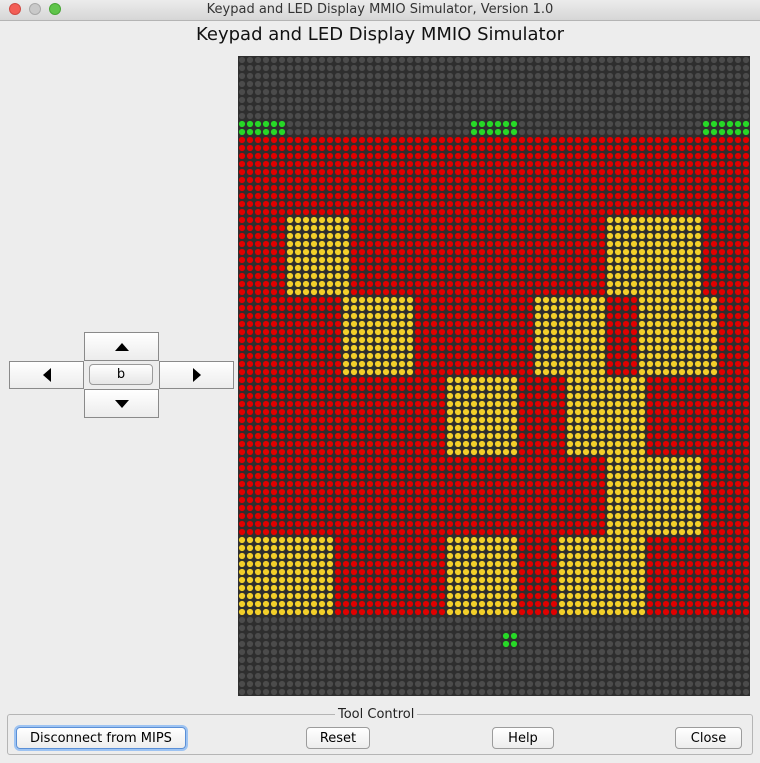 The image size is (760, 763). I want to click on led-green, so click(498, 124).